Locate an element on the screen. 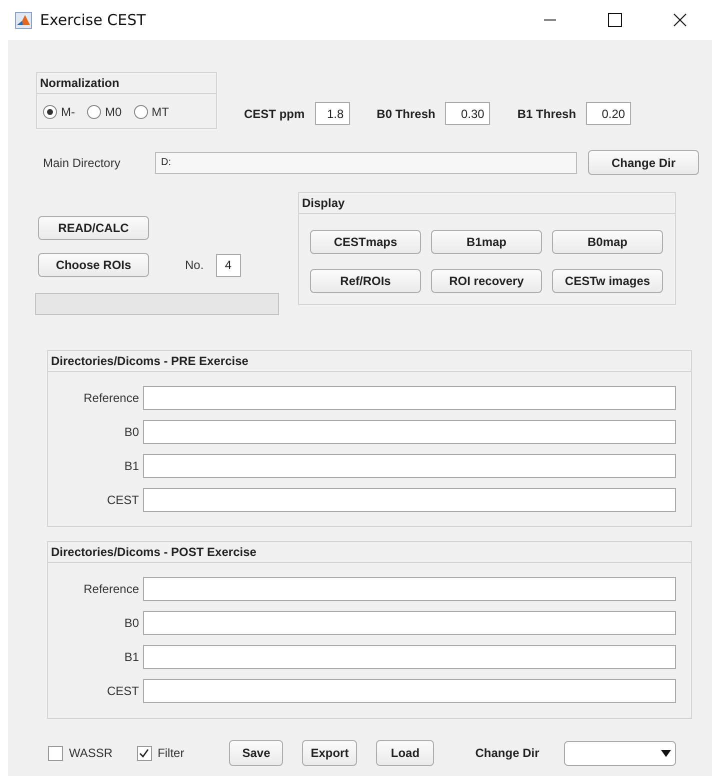 Image resolution: width=712 pixels, height=776 pixels. minimize-icon is located at coordinates (550, 20).